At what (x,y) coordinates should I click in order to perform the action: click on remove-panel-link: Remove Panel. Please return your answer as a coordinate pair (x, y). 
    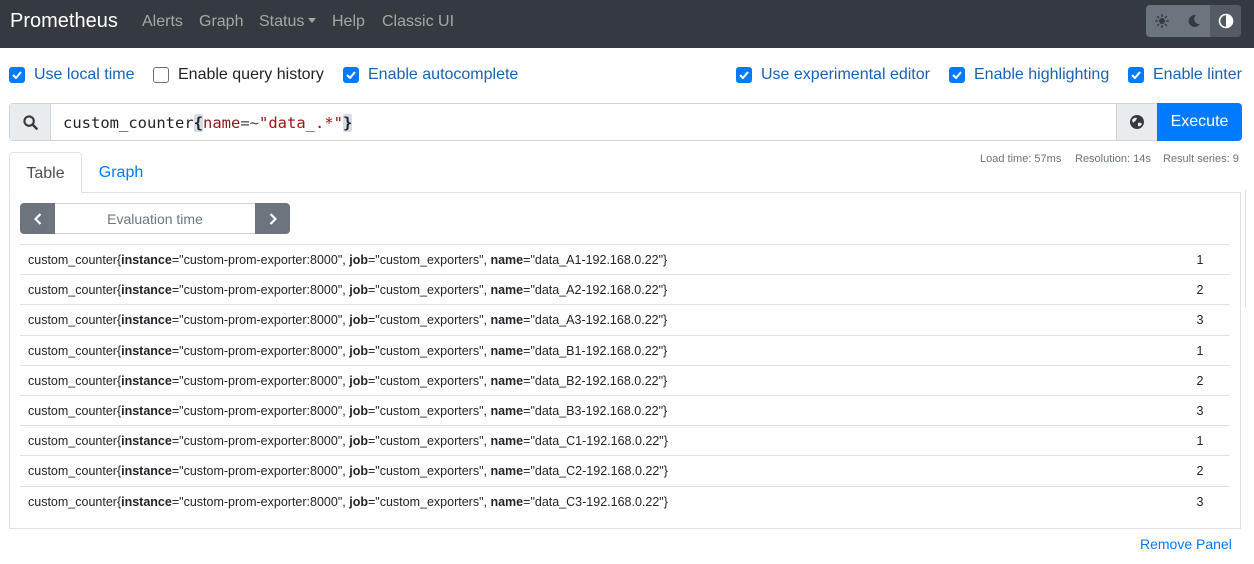
    Looking at the image, I should click on (1186, 544).